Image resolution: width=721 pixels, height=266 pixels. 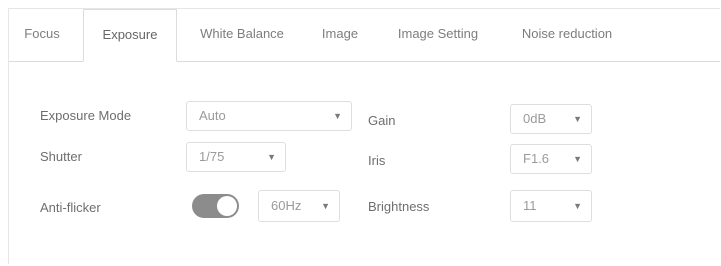 What do you see at coordinates (551, 119) in the screenshot?
I see `gain-select: 0dB ▼` at bounding box center [551, 119].